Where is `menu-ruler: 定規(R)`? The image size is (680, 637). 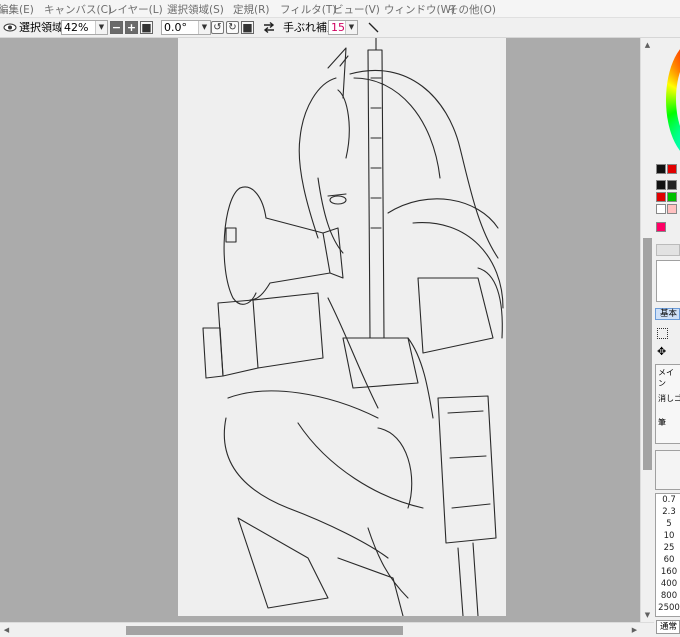
menu-ruler: 定規(R) is located at coordinates (251, 9).